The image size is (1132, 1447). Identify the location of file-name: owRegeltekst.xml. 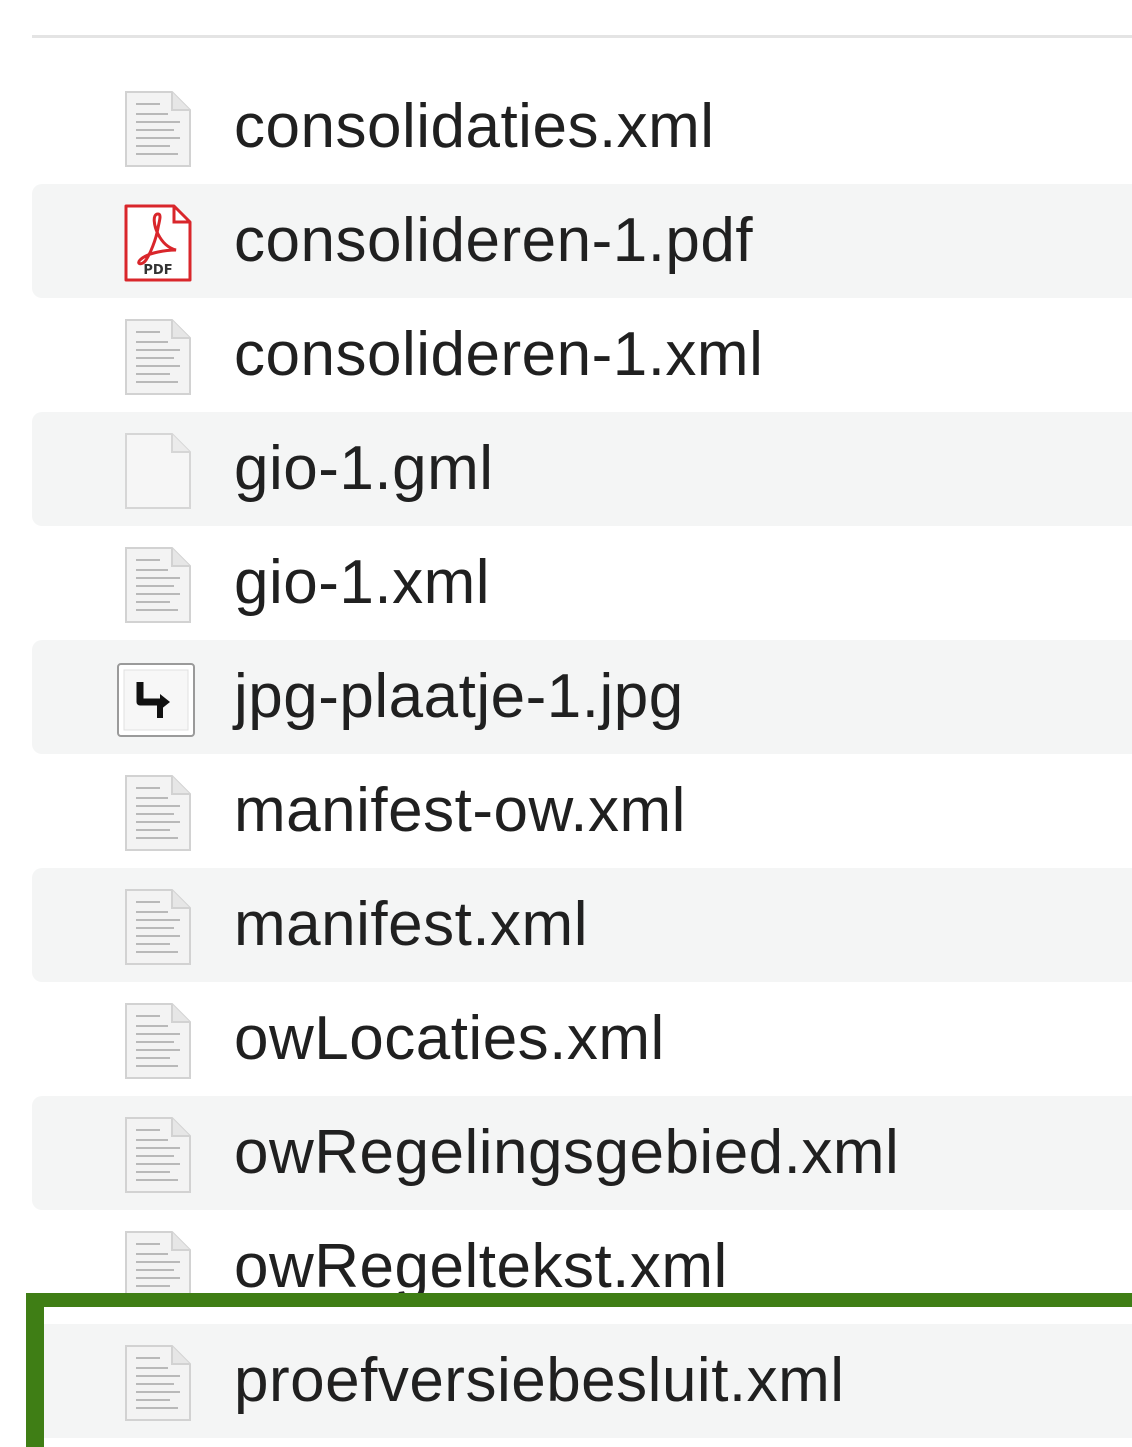
(481, 1266).